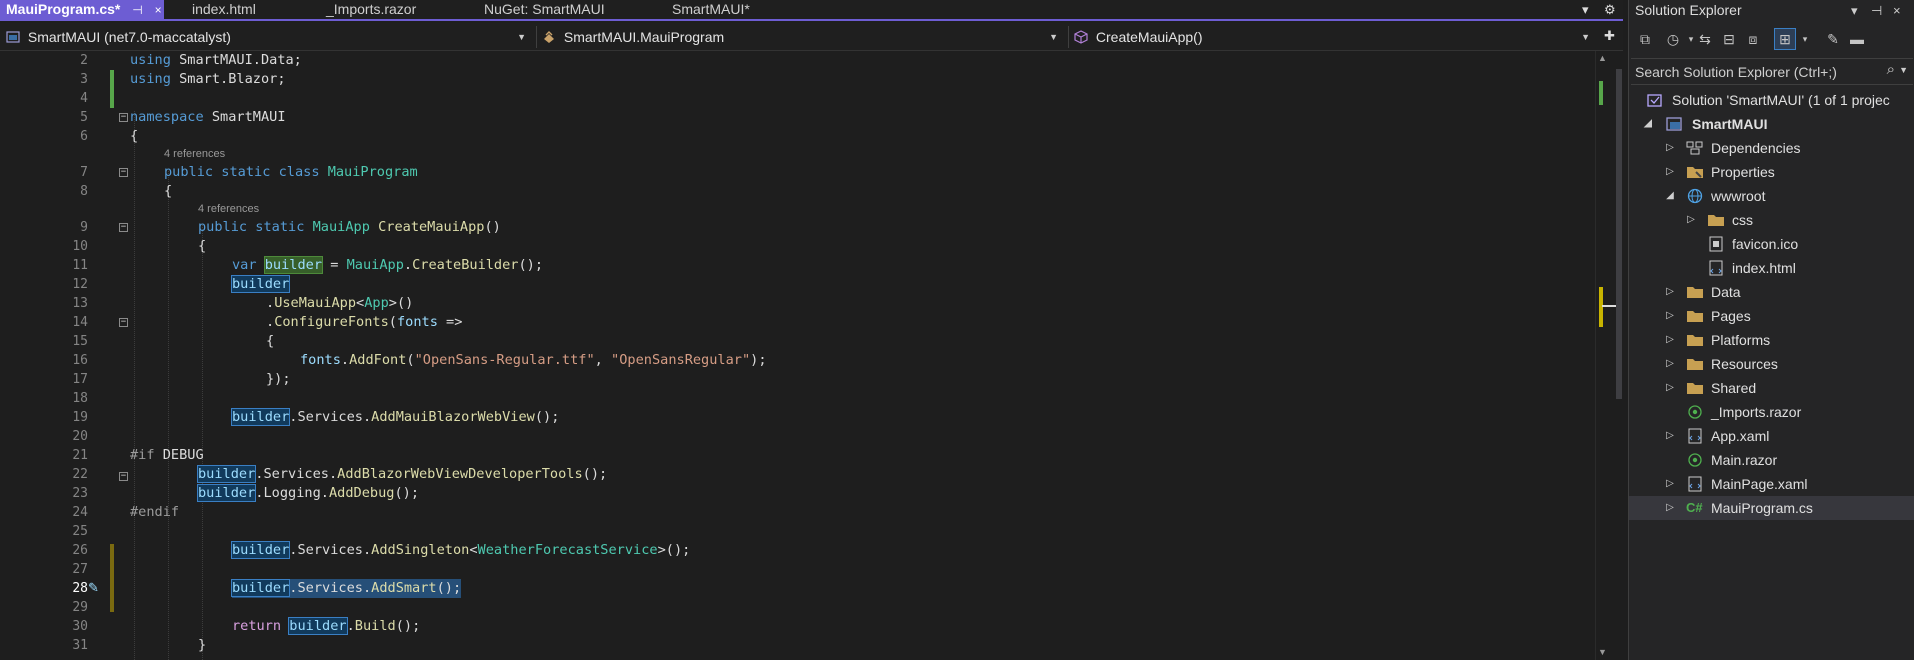 This screenshot has height=660, width=1914. I want to click on code-text: builder, so click(260, 284).